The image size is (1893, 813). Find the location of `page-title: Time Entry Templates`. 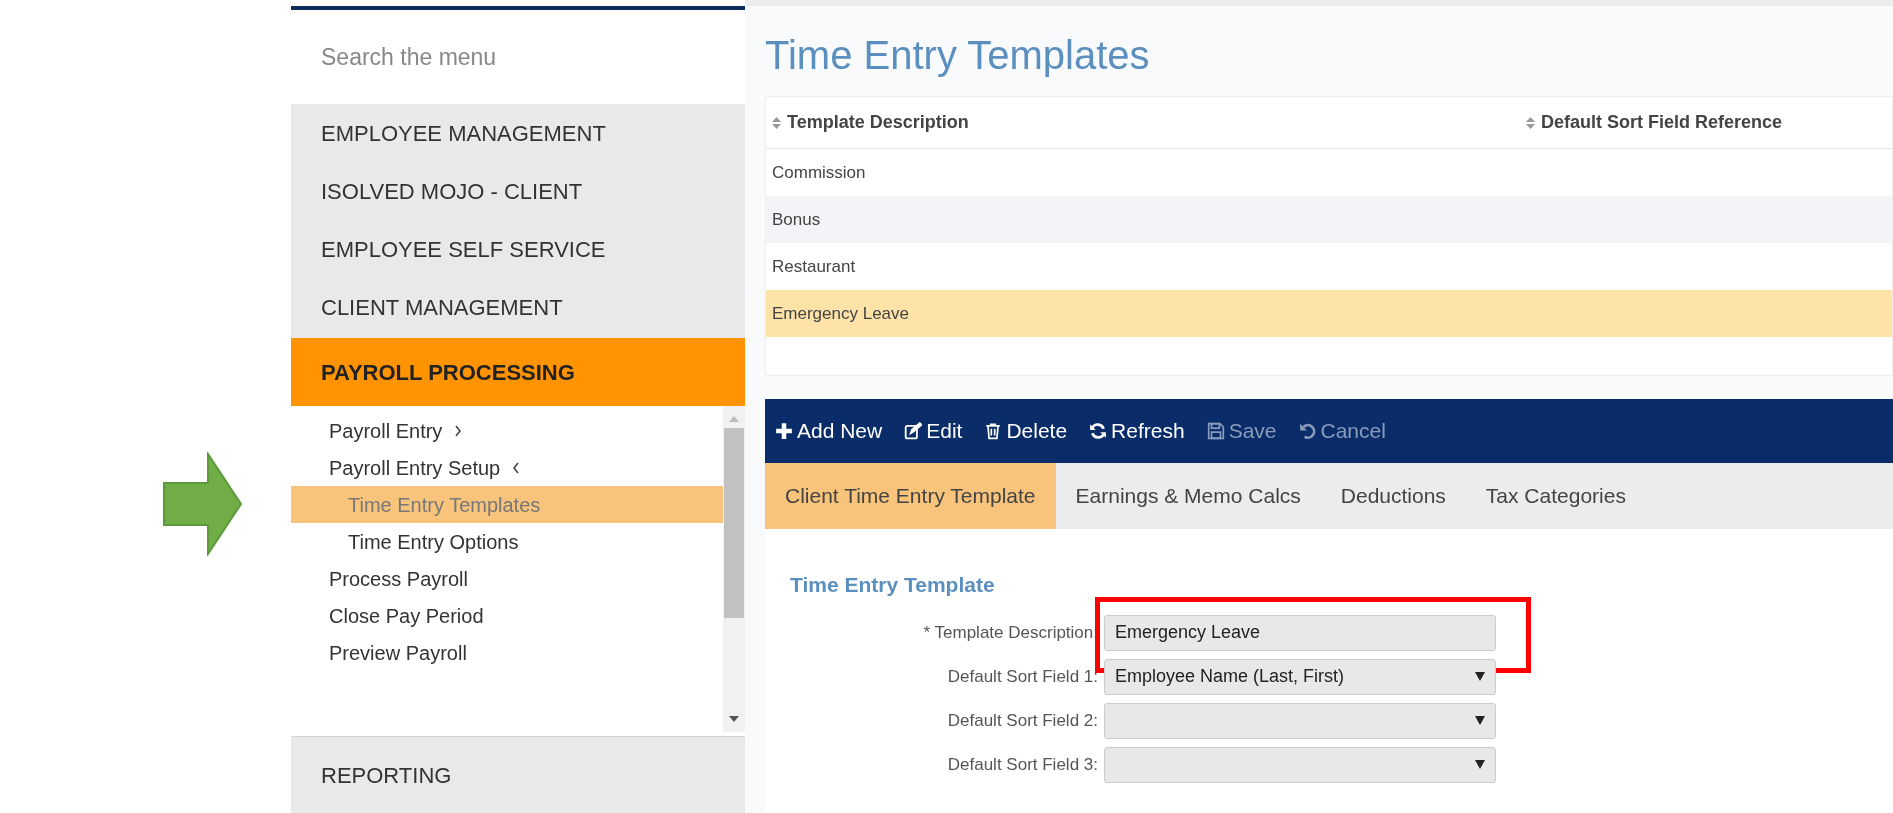

page-title: Time Entry Templates is located at coordinates (958, 55).